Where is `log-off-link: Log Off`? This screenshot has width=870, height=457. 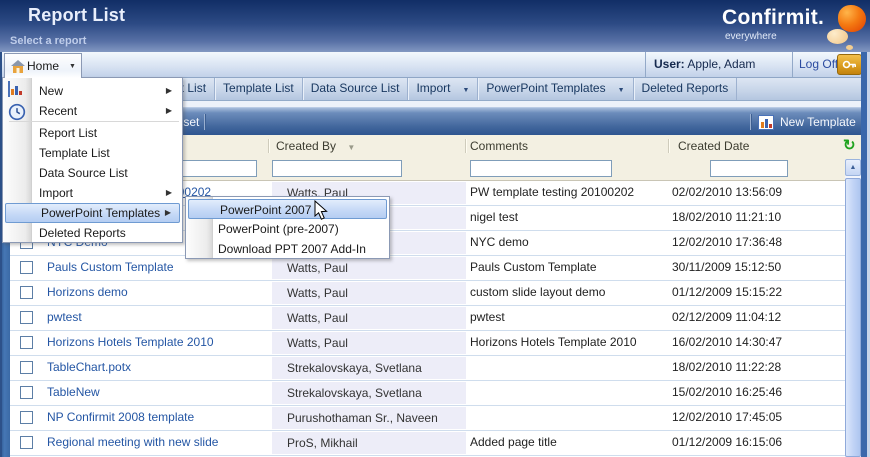 log-off-link: Log Off is located at coordinates (818, 64).